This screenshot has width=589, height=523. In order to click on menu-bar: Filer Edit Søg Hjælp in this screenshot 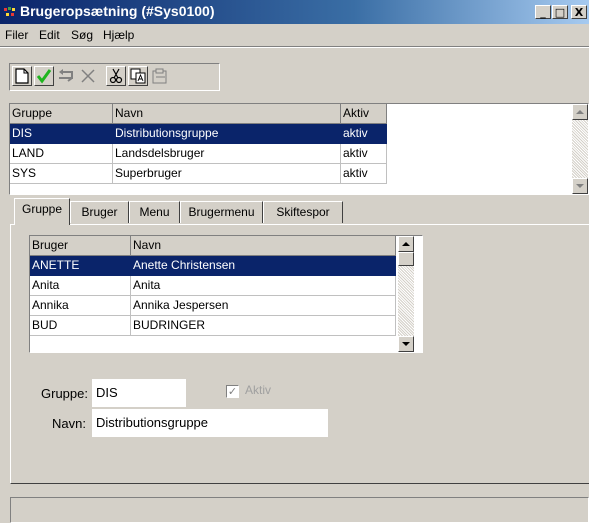, I will do `click(294, 35)`.